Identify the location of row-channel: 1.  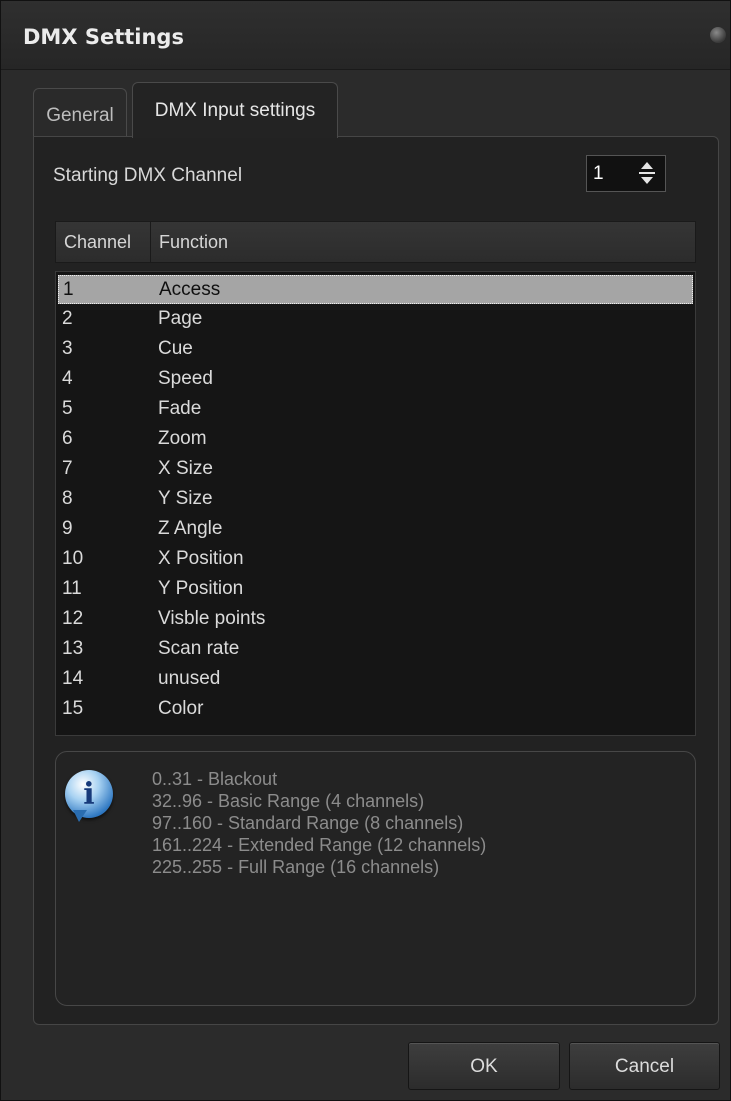
(68, 289).